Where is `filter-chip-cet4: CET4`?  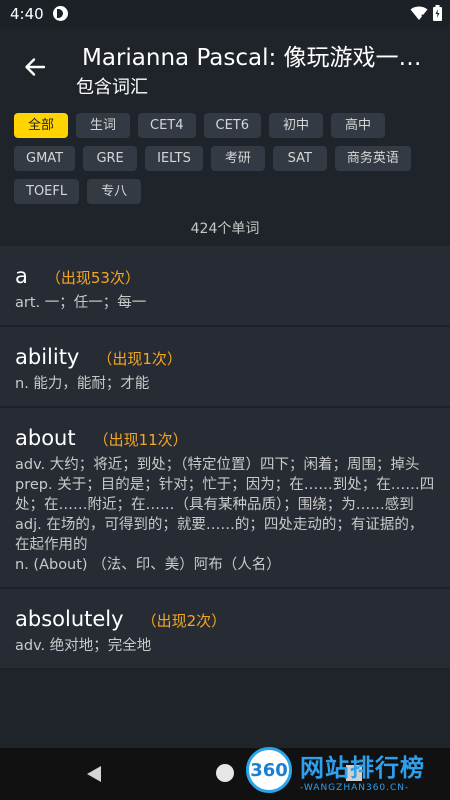
filter-chip-cet4: CET4 is located at coordinates (167, 125).